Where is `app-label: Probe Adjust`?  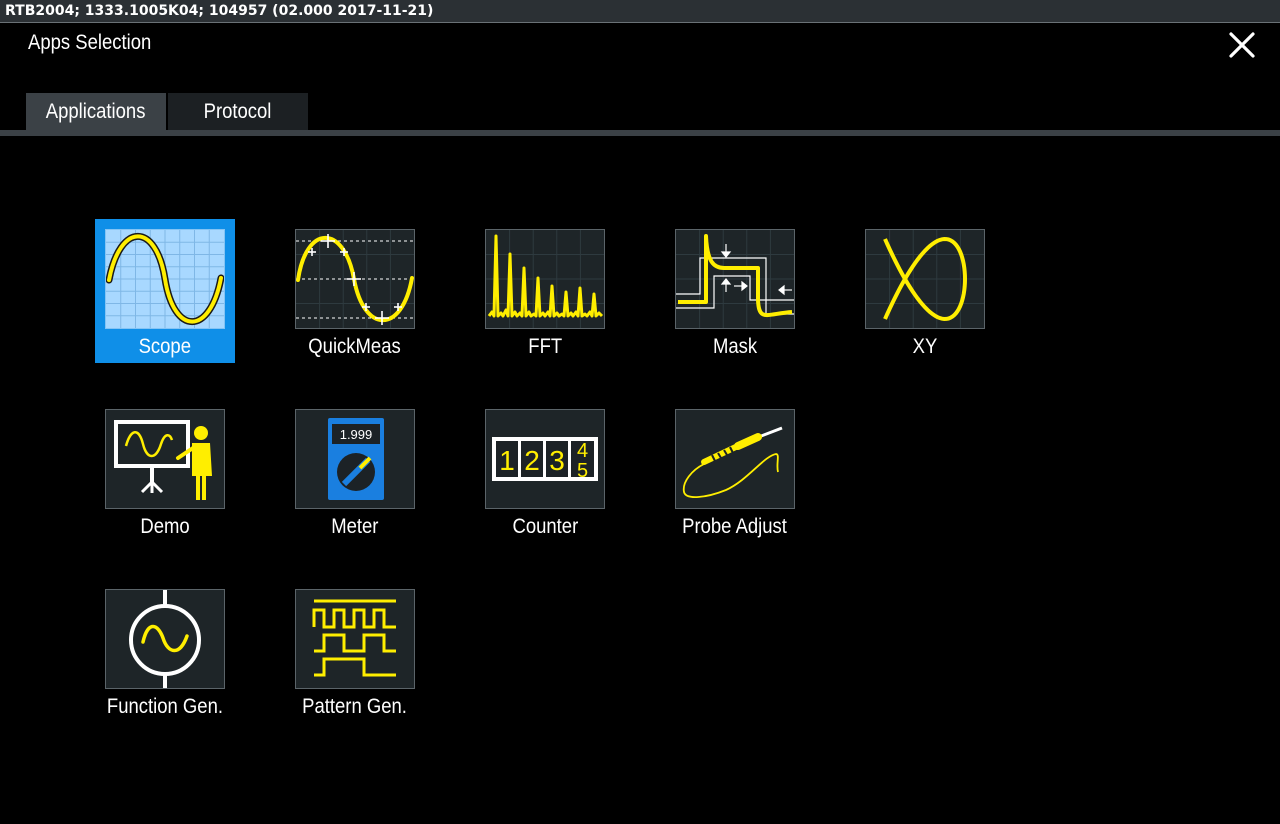 app-label: Probe Adjust is located at coordinates (735, 526).